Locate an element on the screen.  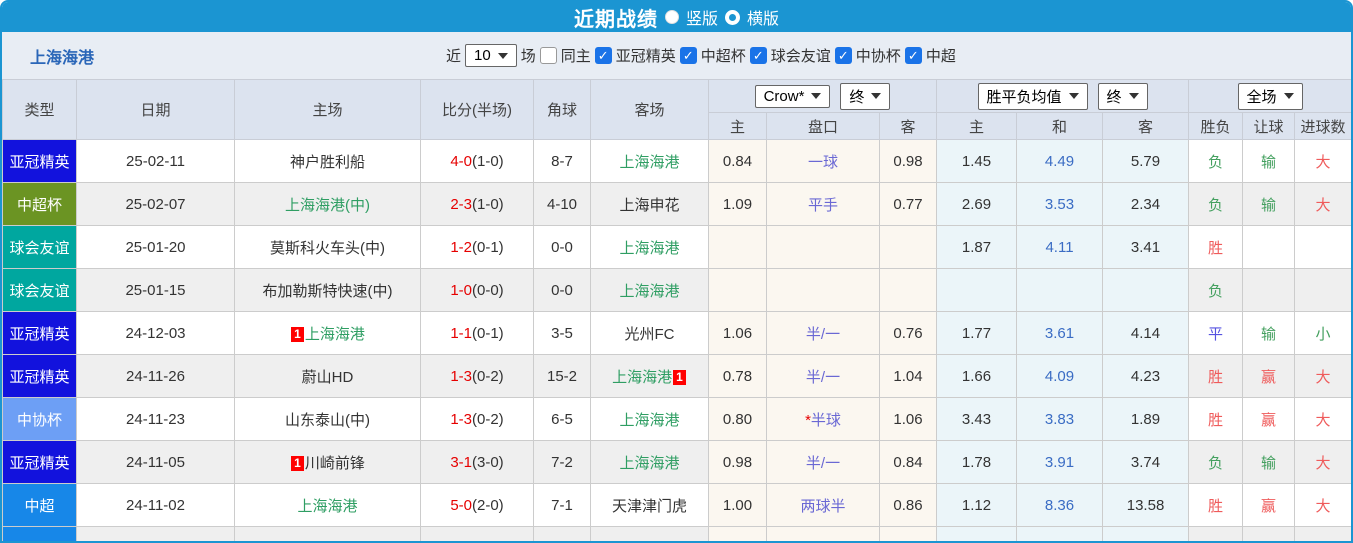
fulltime-score: 2-3 is located at coordinates (461, 204).